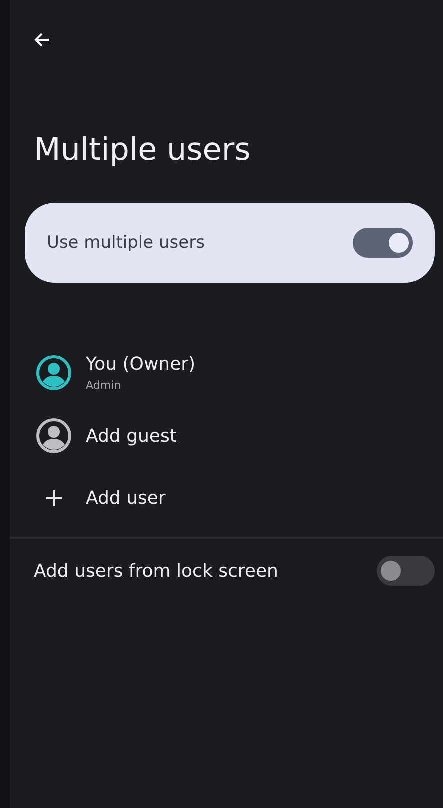  Describe the element at coordinates (230, 243) in the screenshot. I see `main-switch-card: Use multiple users` at that location.